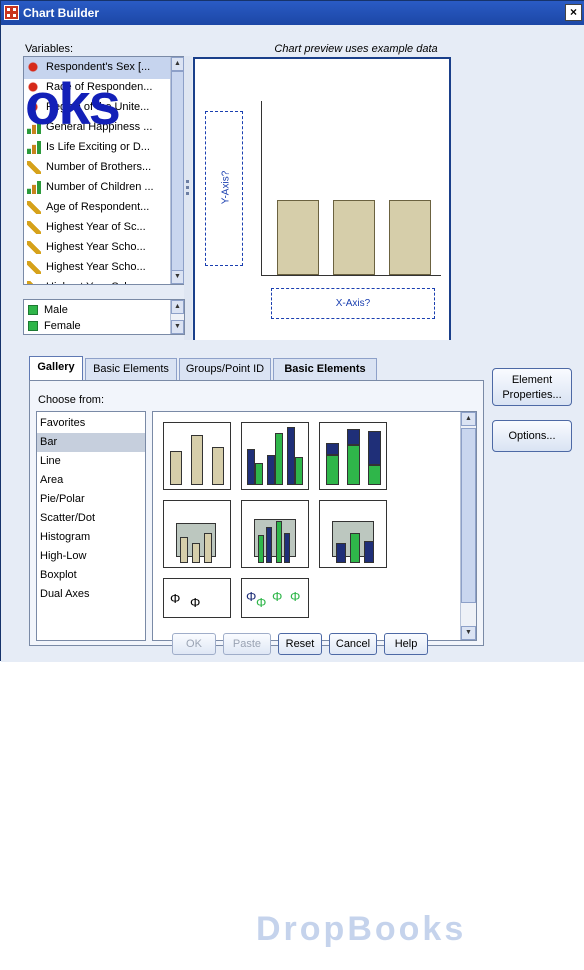 The image size is (584, 970). Describe the element at coordinates (353, 303) in the screenshot. I see `x-axis-drop-zone: X-Axis?` at that location.